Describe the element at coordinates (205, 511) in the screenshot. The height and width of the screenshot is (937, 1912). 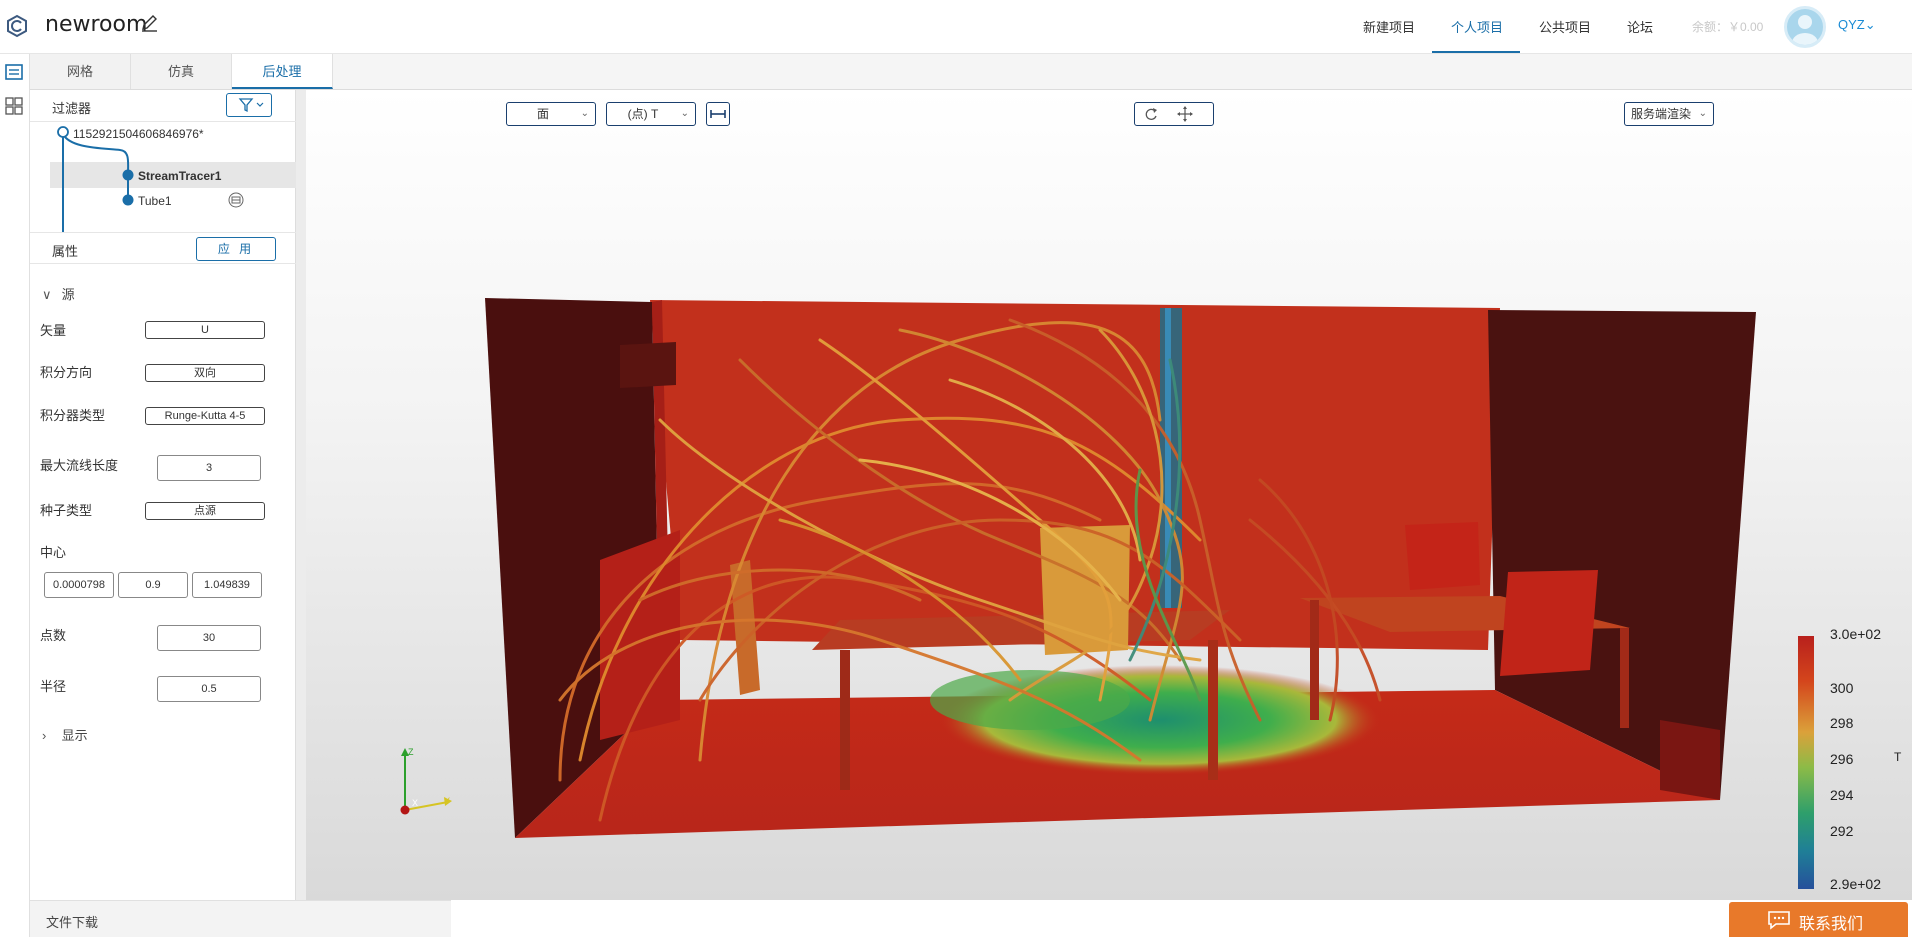
I see `seed-type-select: 点源` at that location.